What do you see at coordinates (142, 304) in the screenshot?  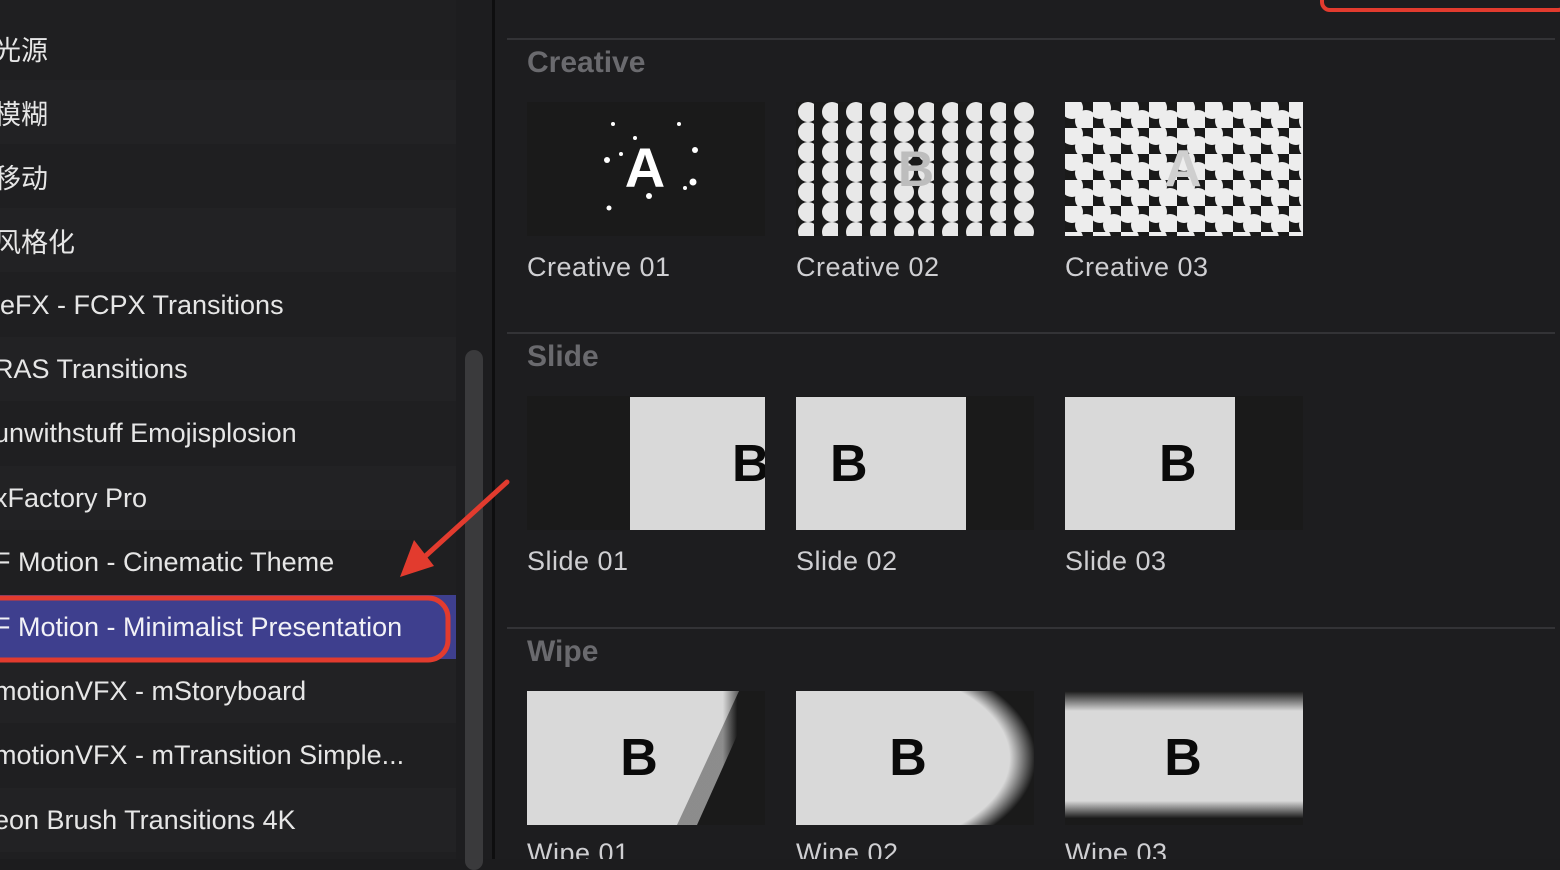 I see `sidebar-item-label: leFX - FCPX Transitions` at bounding box center [142, 304].